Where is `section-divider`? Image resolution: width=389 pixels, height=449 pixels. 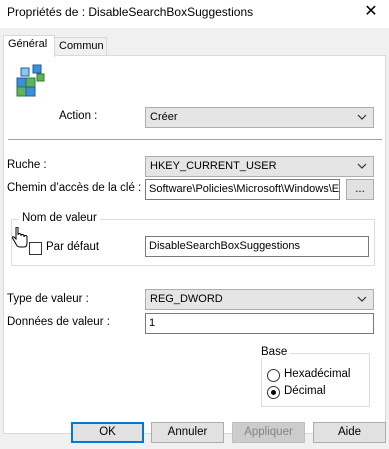 section-divider is located at coordinates (195, 139).